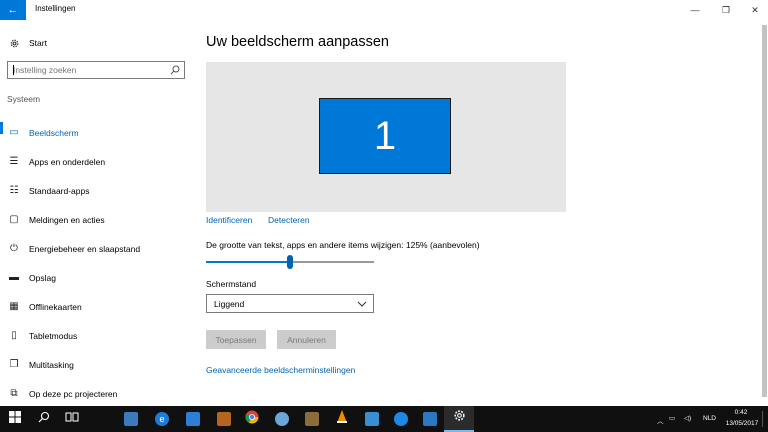  I want to click on sidebar-item-label: Opslag, so click(42, 277).